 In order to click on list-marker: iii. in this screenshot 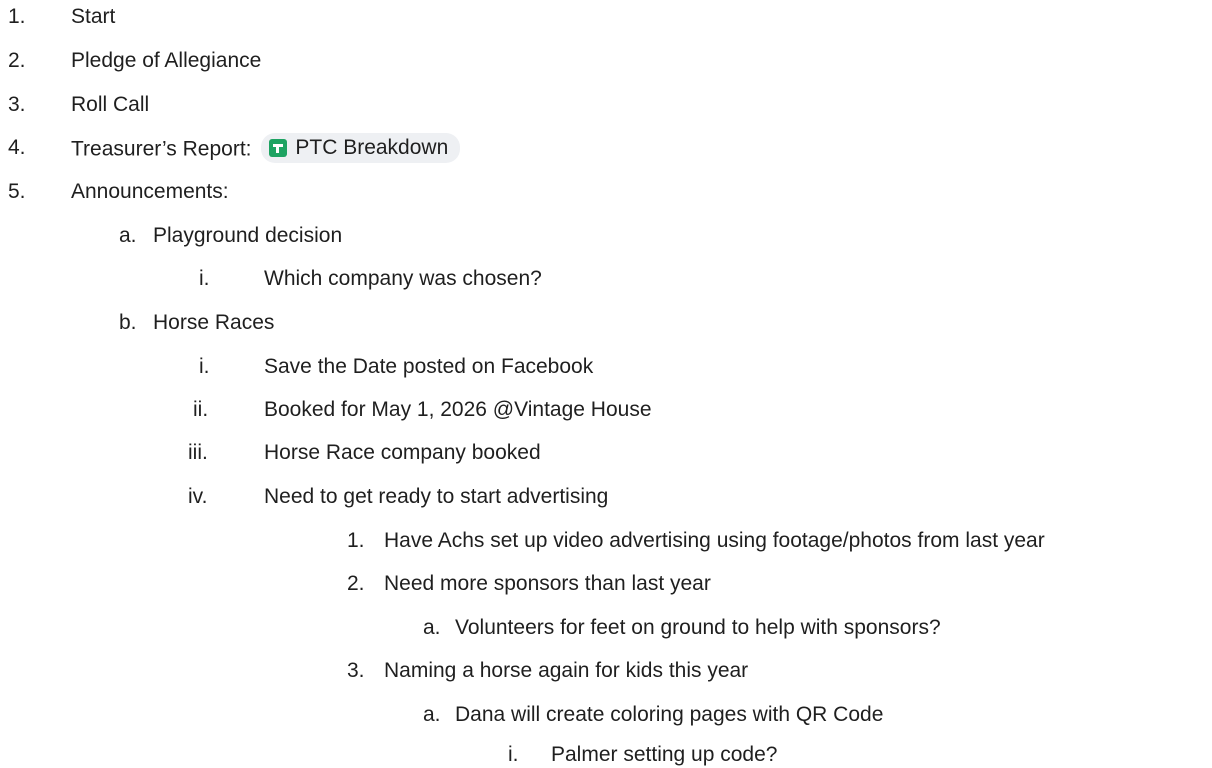, I will do `click(198, 452)`.